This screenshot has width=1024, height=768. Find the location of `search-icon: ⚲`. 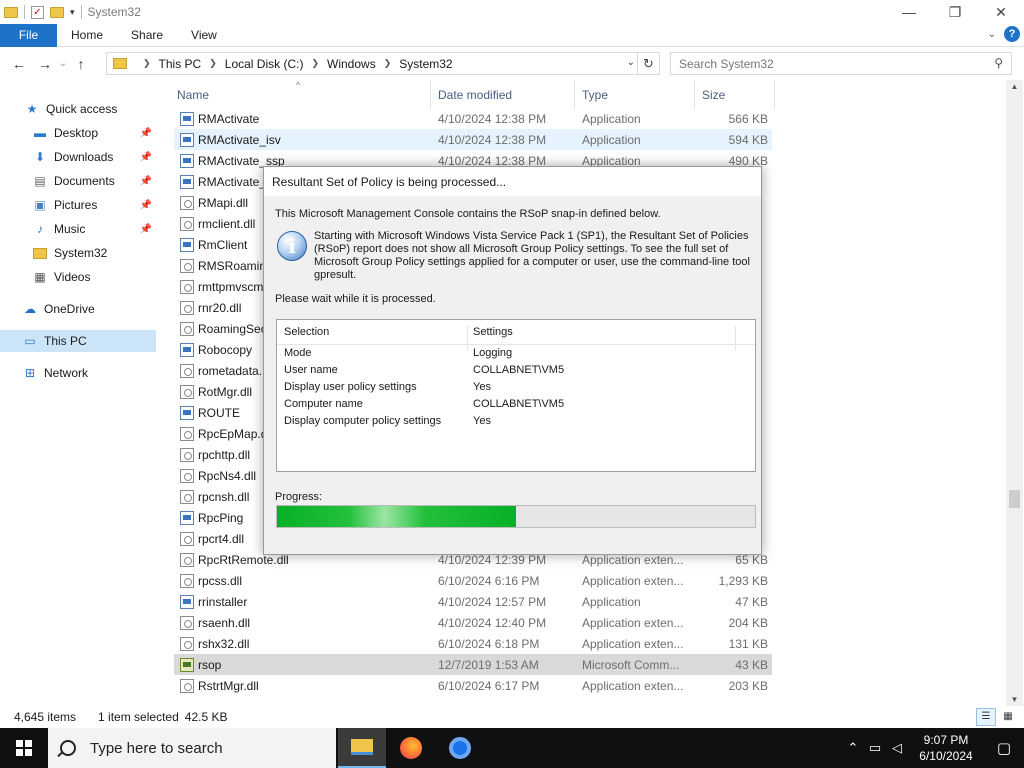

search-icon: ⚲ is located at coordinates (998, 63).